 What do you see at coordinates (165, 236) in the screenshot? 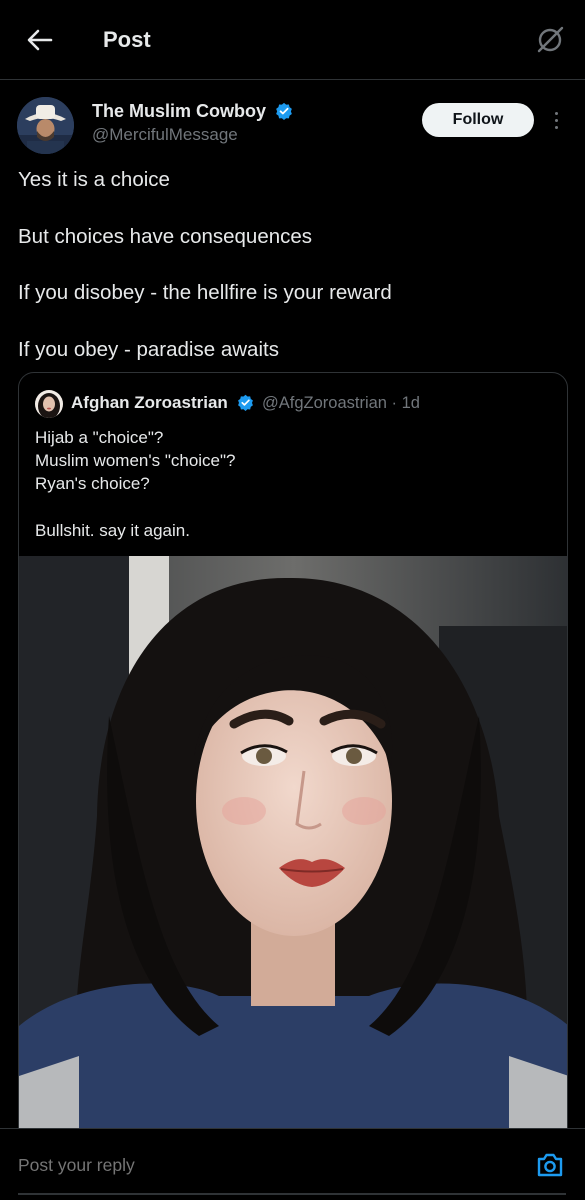
I see `post-text-line: But choices have consequences` at bounding box center [165, 236].